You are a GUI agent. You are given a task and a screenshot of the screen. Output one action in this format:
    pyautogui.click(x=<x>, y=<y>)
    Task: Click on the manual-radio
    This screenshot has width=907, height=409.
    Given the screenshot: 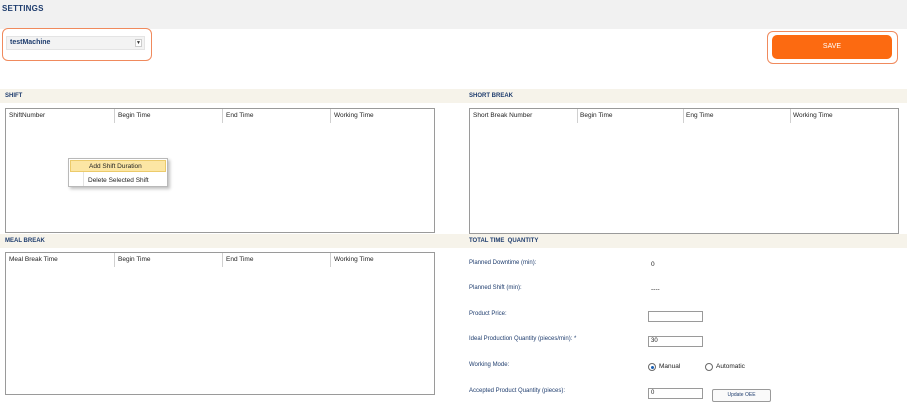 What is the action you would take?
    pyautogui.click(x=652, y=367)
    